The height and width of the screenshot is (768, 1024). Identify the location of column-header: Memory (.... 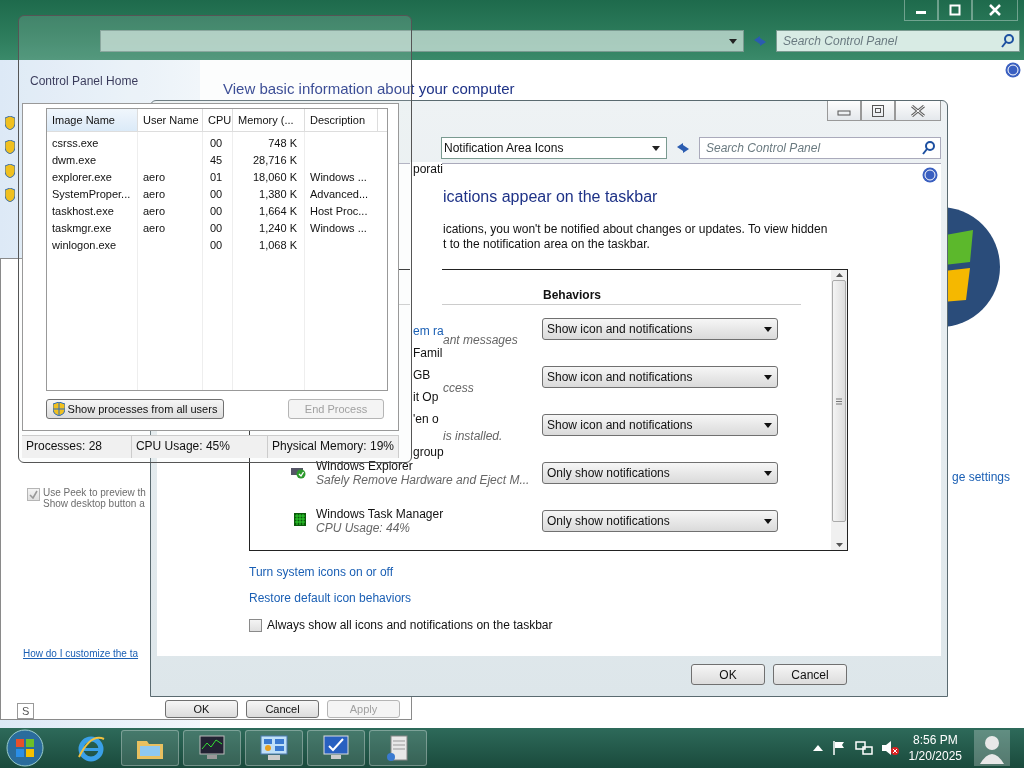
(269, 120).